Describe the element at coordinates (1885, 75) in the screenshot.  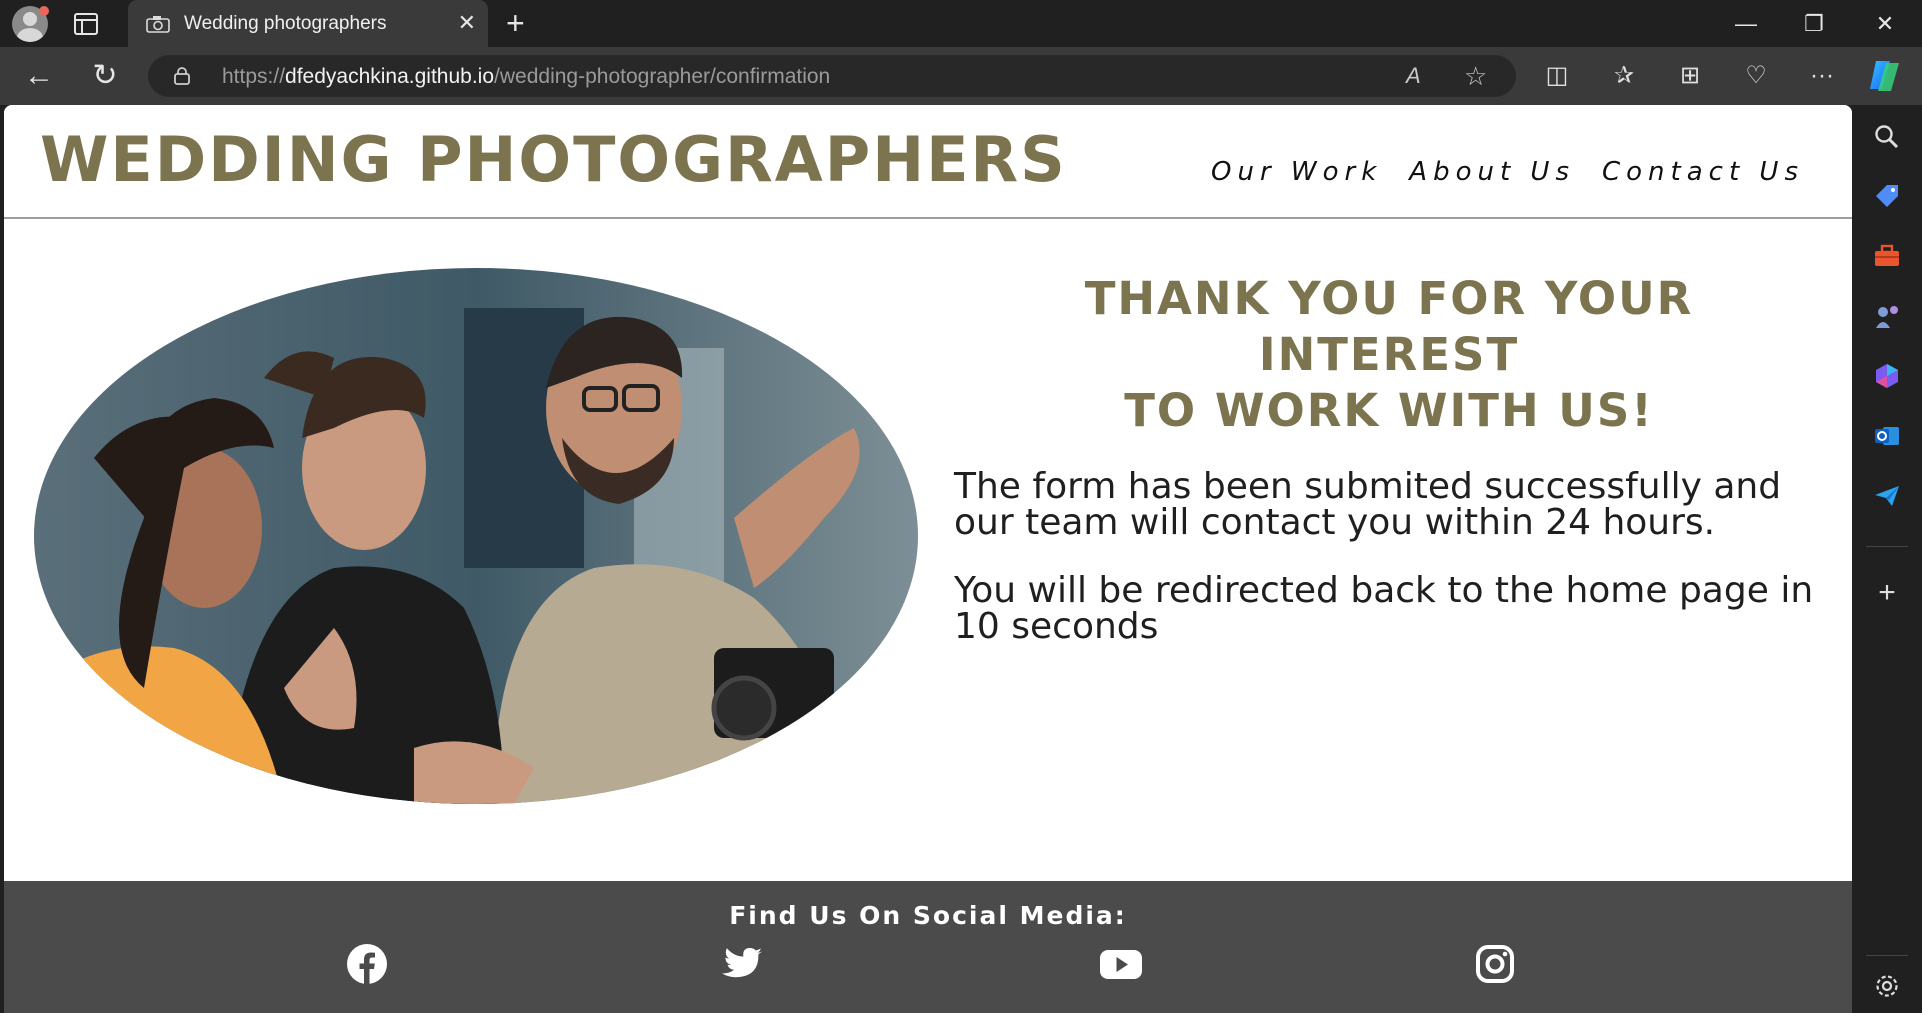
I see `copilot-icon` at that location.